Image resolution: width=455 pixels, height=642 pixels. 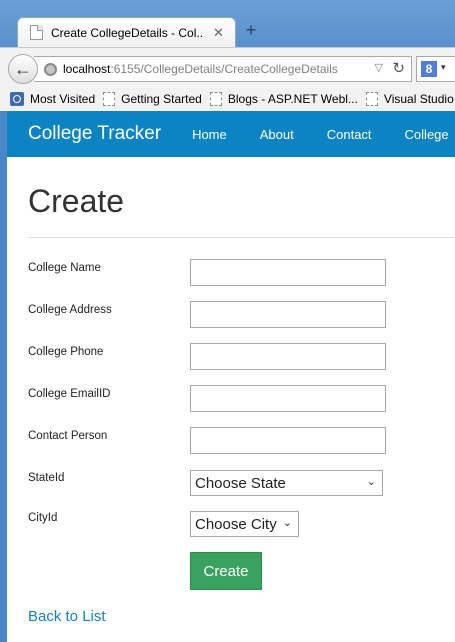 I want to click on contact-person-label: Contact Person, so click(x=68, y=436).